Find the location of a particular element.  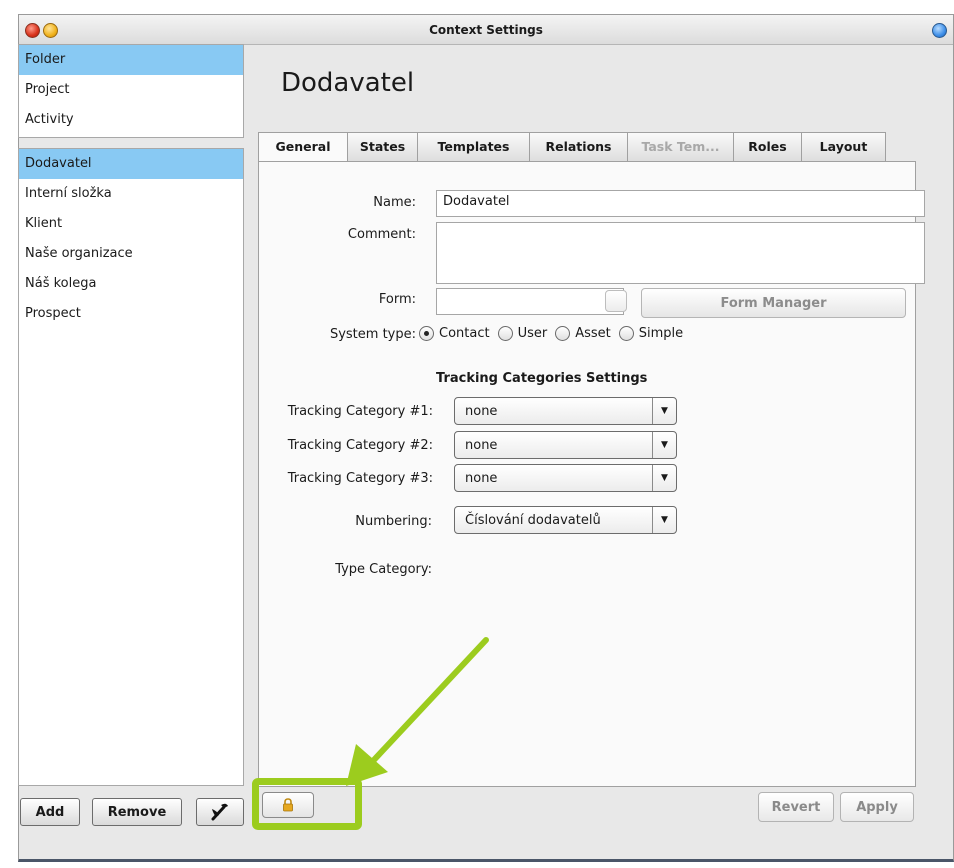

window-title: Context Settings is located at coordinates (486, 30).